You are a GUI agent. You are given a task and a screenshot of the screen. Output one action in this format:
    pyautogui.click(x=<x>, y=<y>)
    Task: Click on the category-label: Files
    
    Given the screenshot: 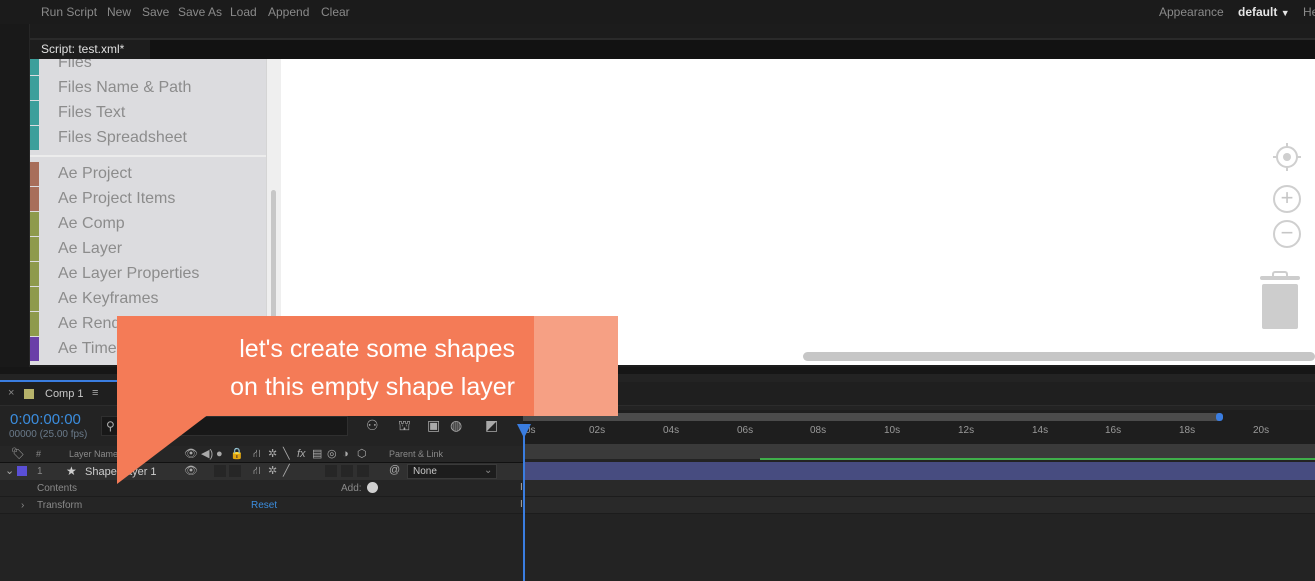 What is the action you would take?
    pyautogui.click(x=75, y=65)
    